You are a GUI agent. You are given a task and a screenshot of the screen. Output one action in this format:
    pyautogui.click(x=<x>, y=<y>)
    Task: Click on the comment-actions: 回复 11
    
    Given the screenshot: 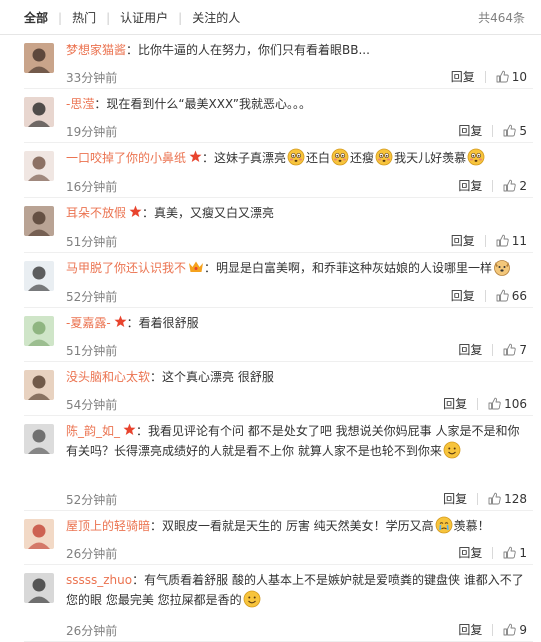 What is the action you would take?
    pyautogui.click(x=489, y=240)
    